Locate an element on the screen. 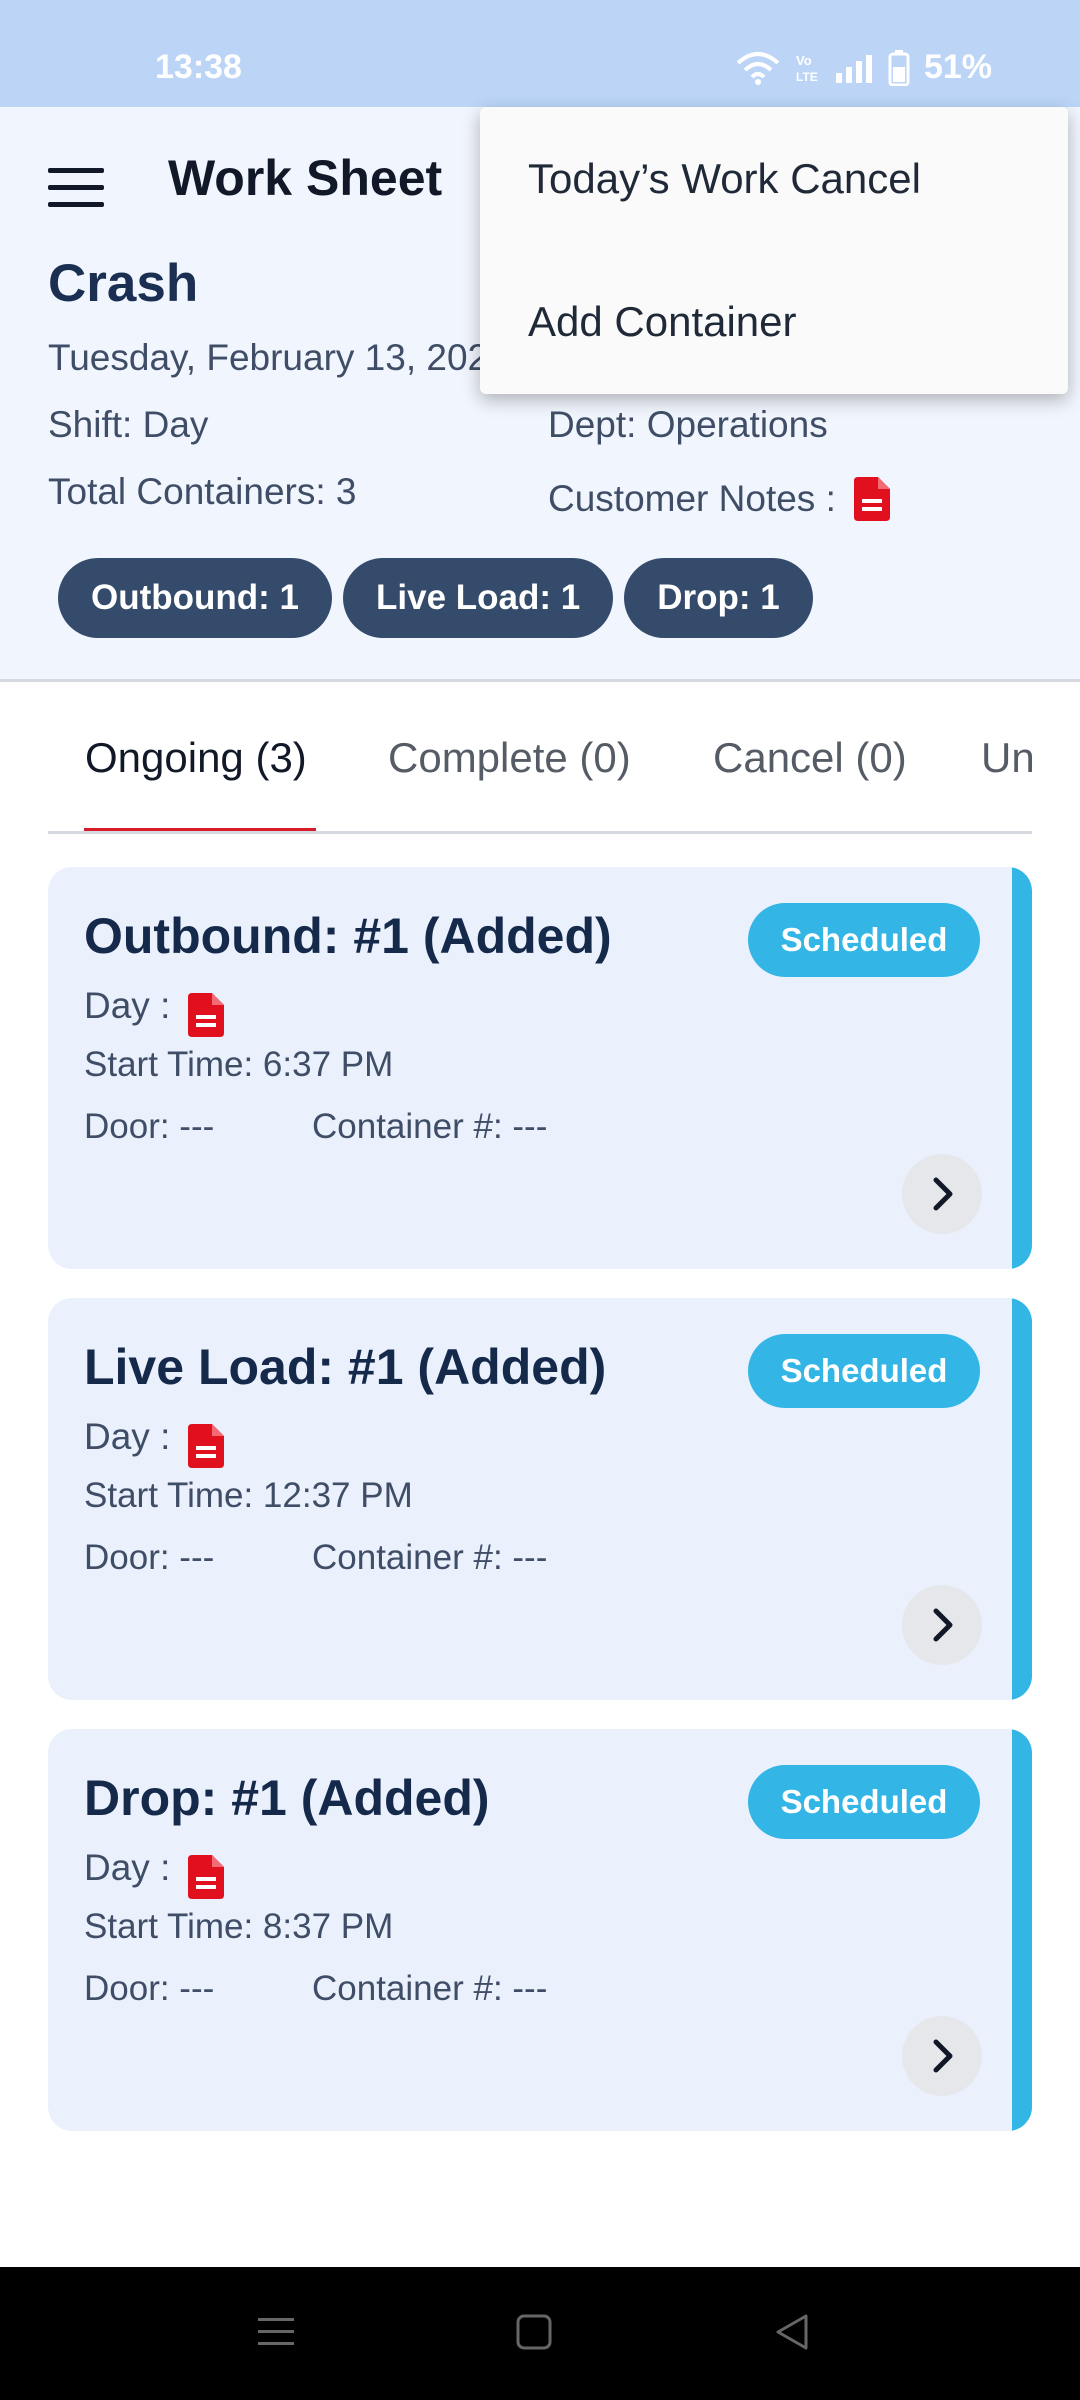  volte-icon: Vo LTE is located at coordinates (807, 68).